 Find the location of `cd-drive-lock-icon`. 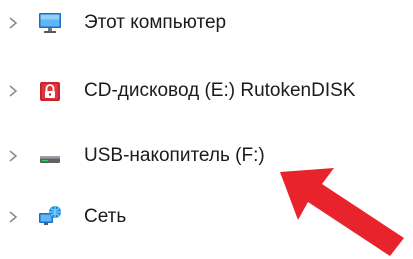

cd-drive-lock-icon is located at coordinates (50, 91).